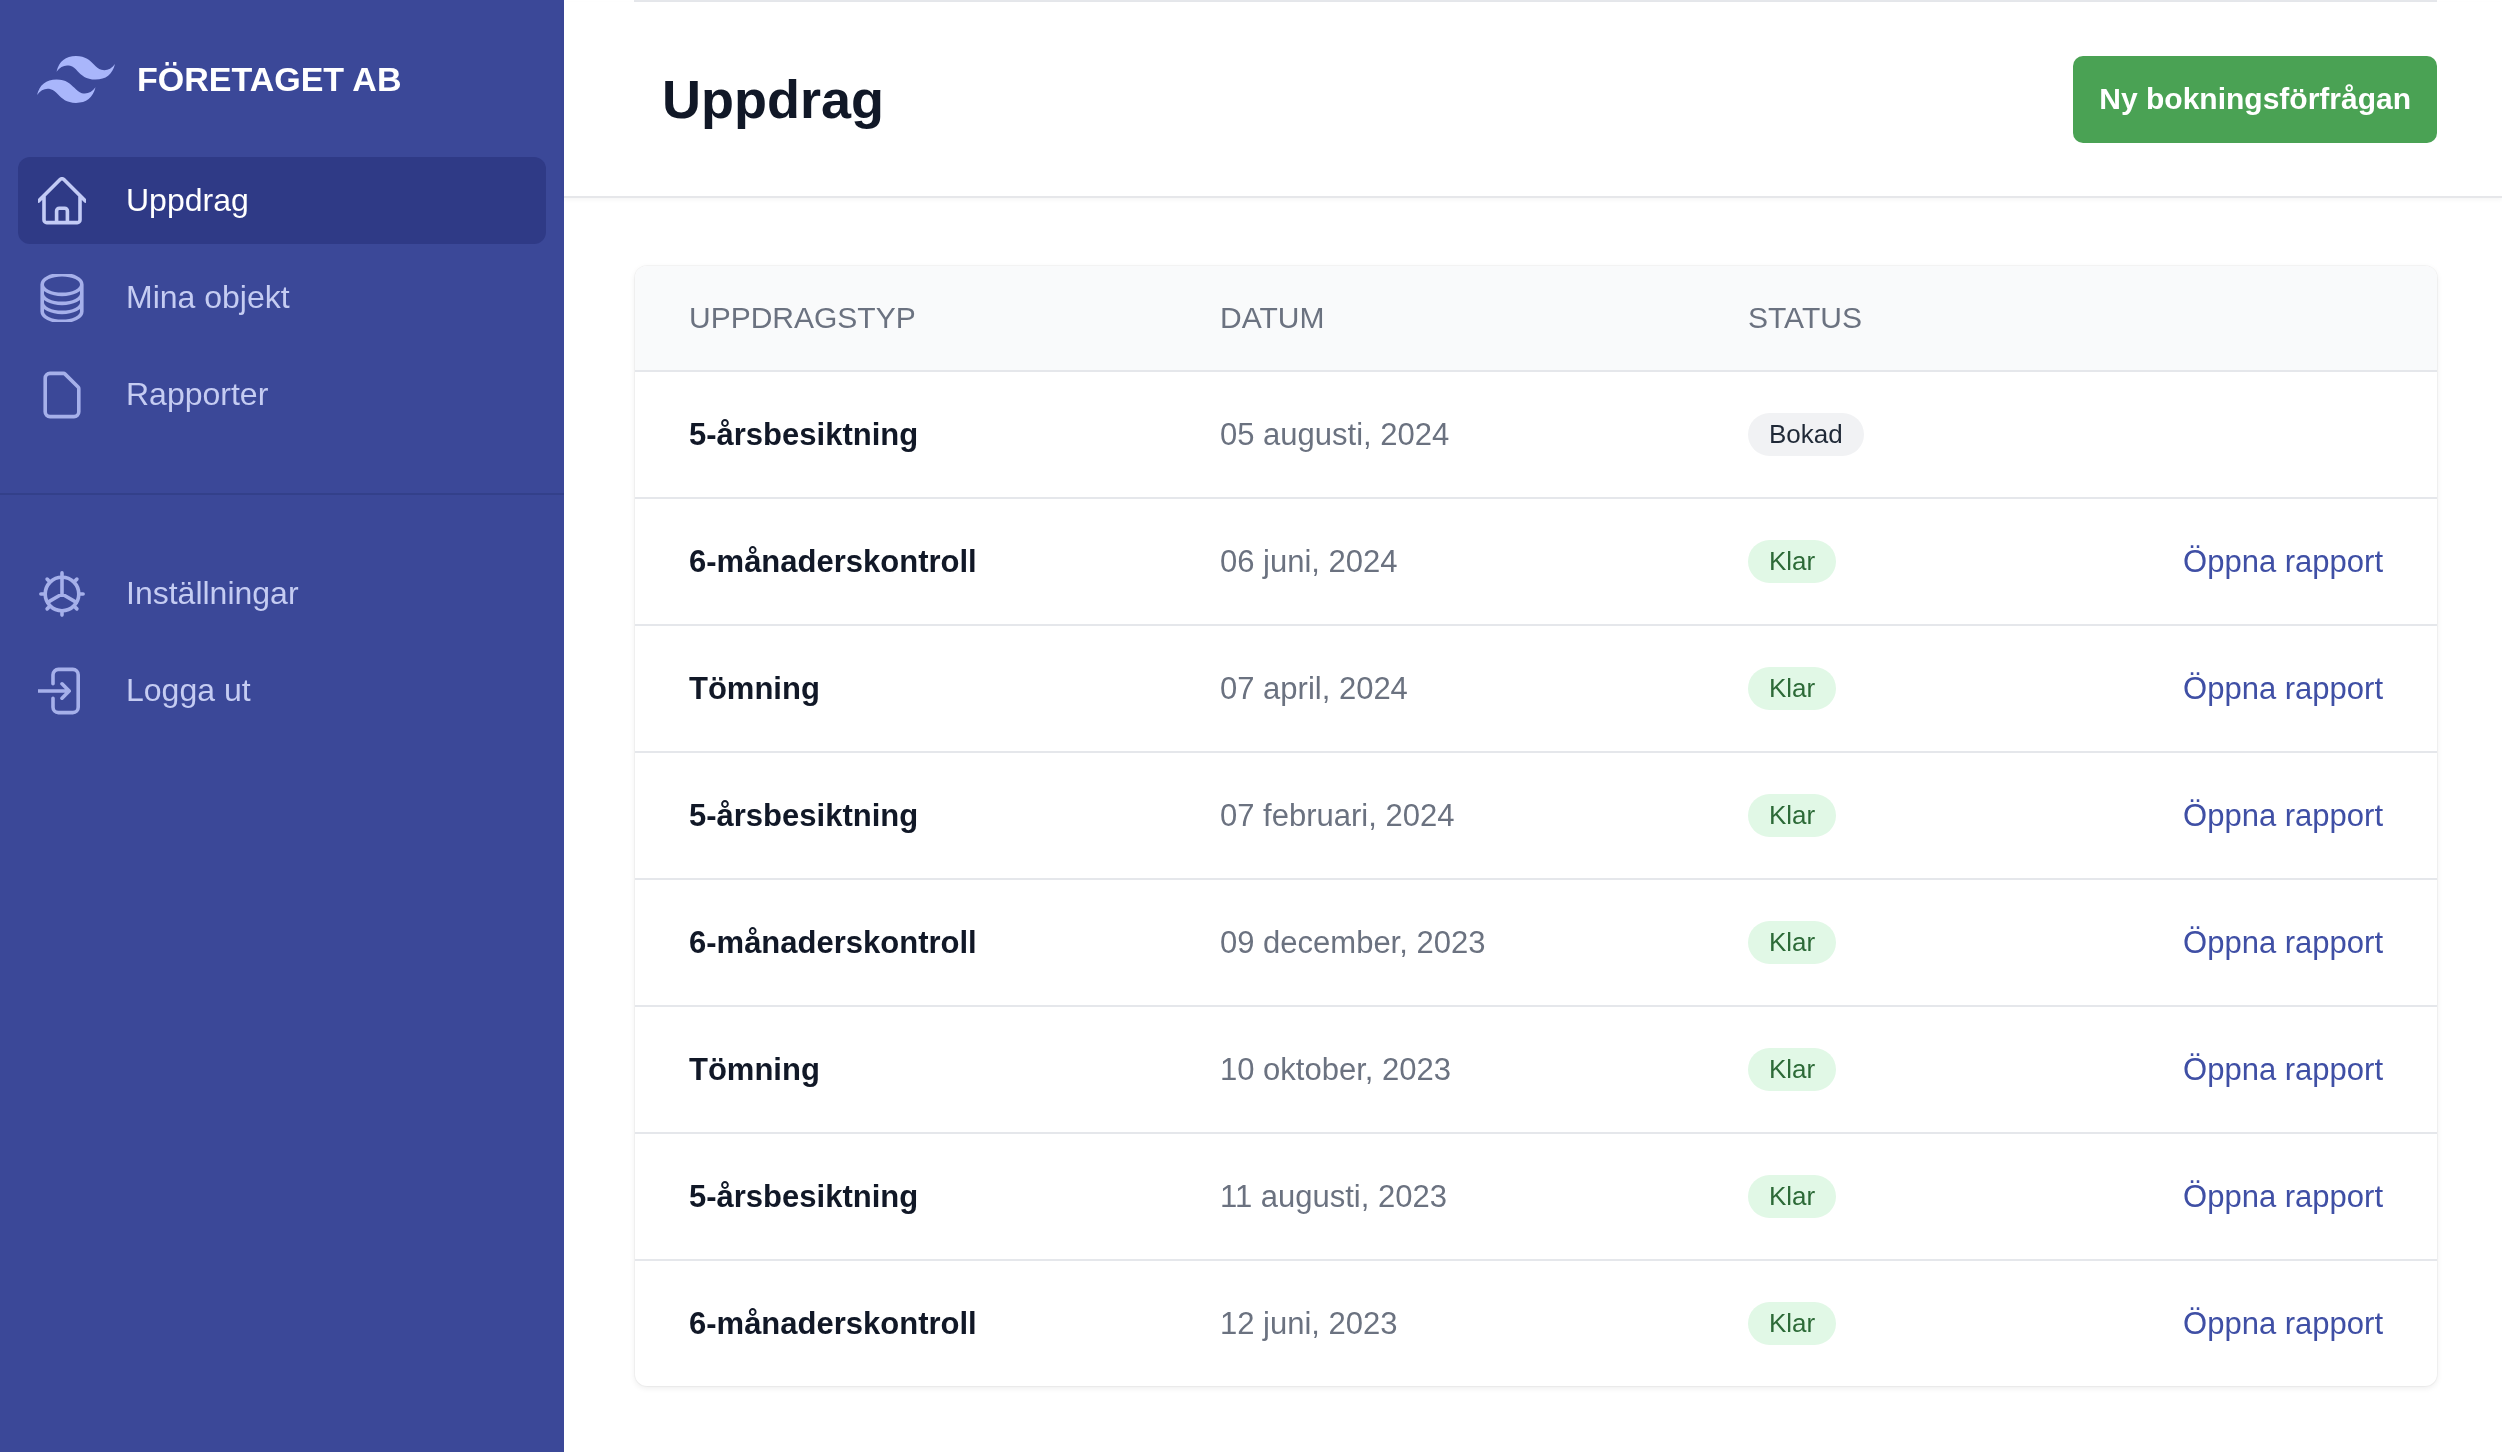 Image resolution: width=2502 pixels, height=1452 pixels. Describe the element at coordinates (1272, 318) in the screenshot. I see `column-header: DATUM` at that location.